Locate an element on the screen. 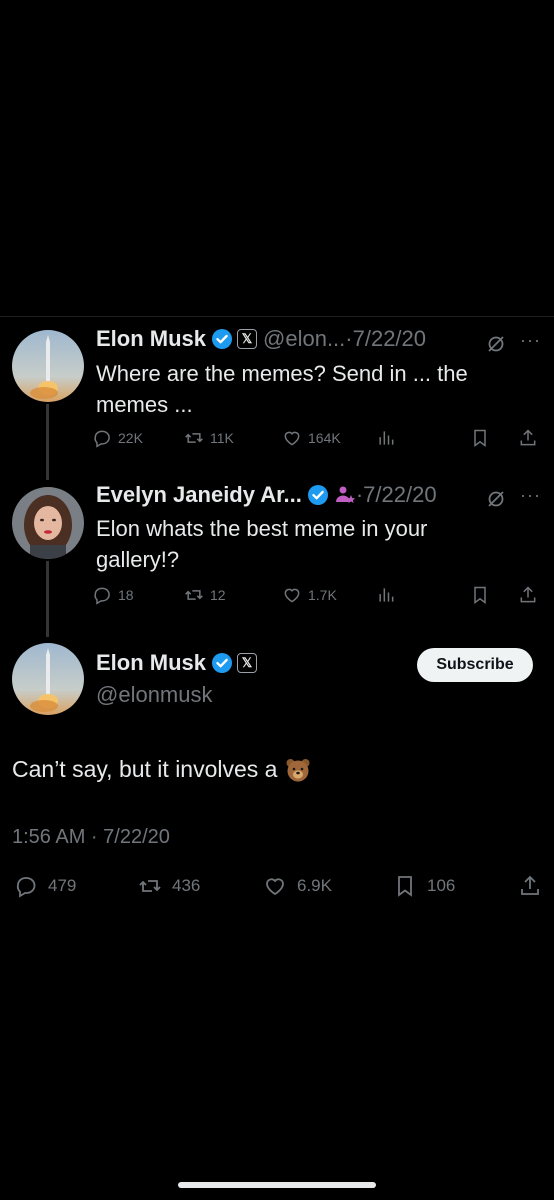 The width and height of the screenshot is (554, 1200). reply-button: 18 is located at coordinates (113, 595).